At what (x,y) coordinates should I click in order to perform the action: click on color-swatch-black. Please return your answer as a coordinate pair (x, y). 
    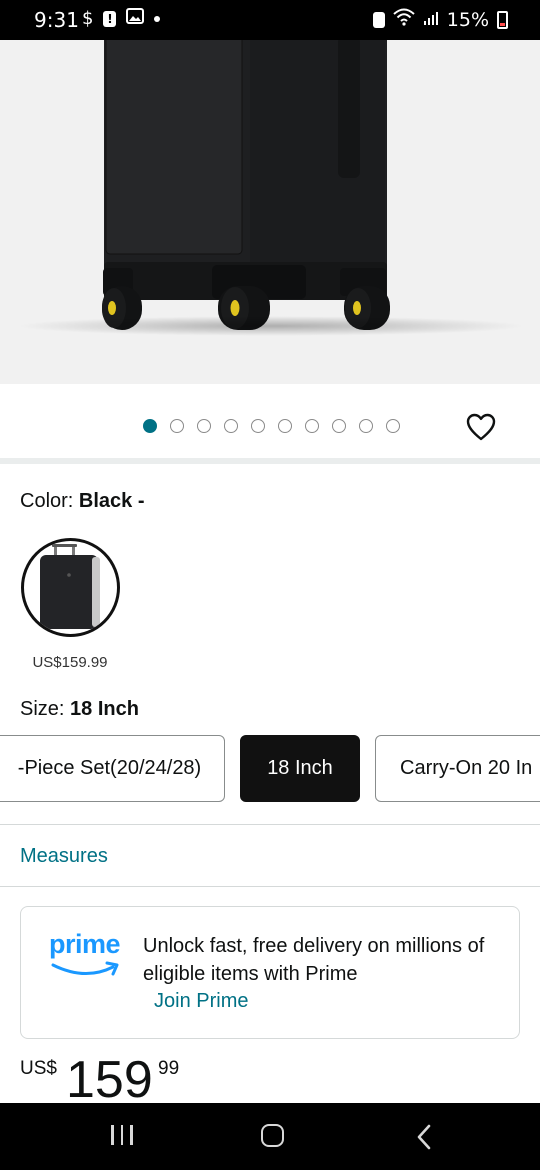
    Looking at the image, I should click on (70, 587).